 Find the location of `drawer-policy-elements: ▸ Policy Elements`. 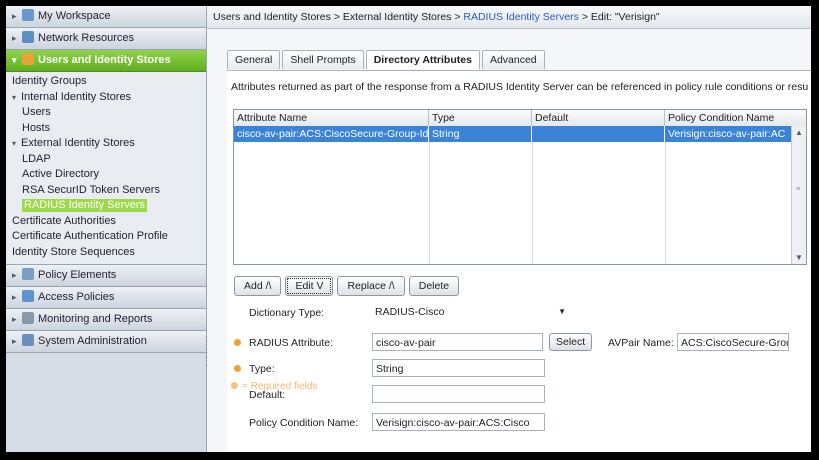

drawer-policy-elements: ▸ Policy Elements is located at coordinates (106, 276).